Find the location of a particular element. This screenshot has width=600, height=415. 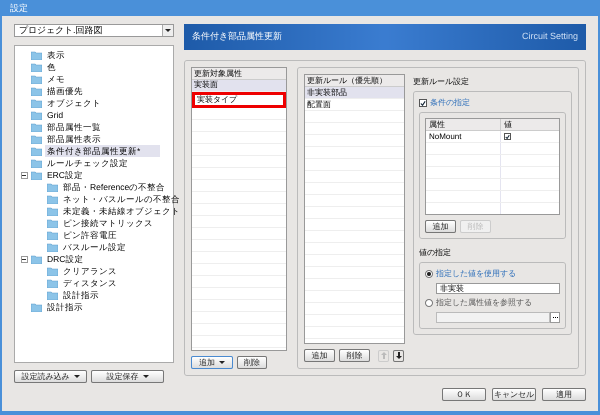

header-title: 条件付き部品属性更新 is located at coordinates (237, 37).